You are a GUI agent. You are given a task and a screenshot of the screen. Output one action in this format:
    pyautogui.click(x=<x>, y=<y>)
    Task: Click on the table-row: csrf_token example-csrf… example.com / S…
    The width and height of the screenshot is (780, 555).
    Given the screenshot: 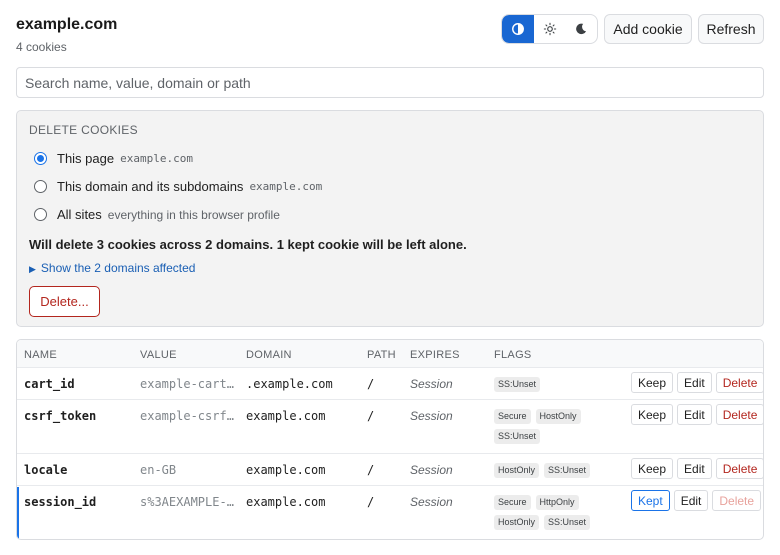 What is the action you would take?
    pyautogui.click(x=390, y=427)
    